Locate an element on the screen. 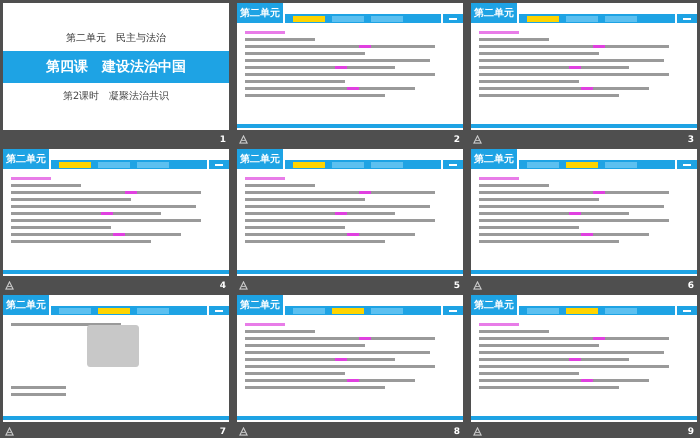  slide-number: 5 is located at coordinates (457, 285).